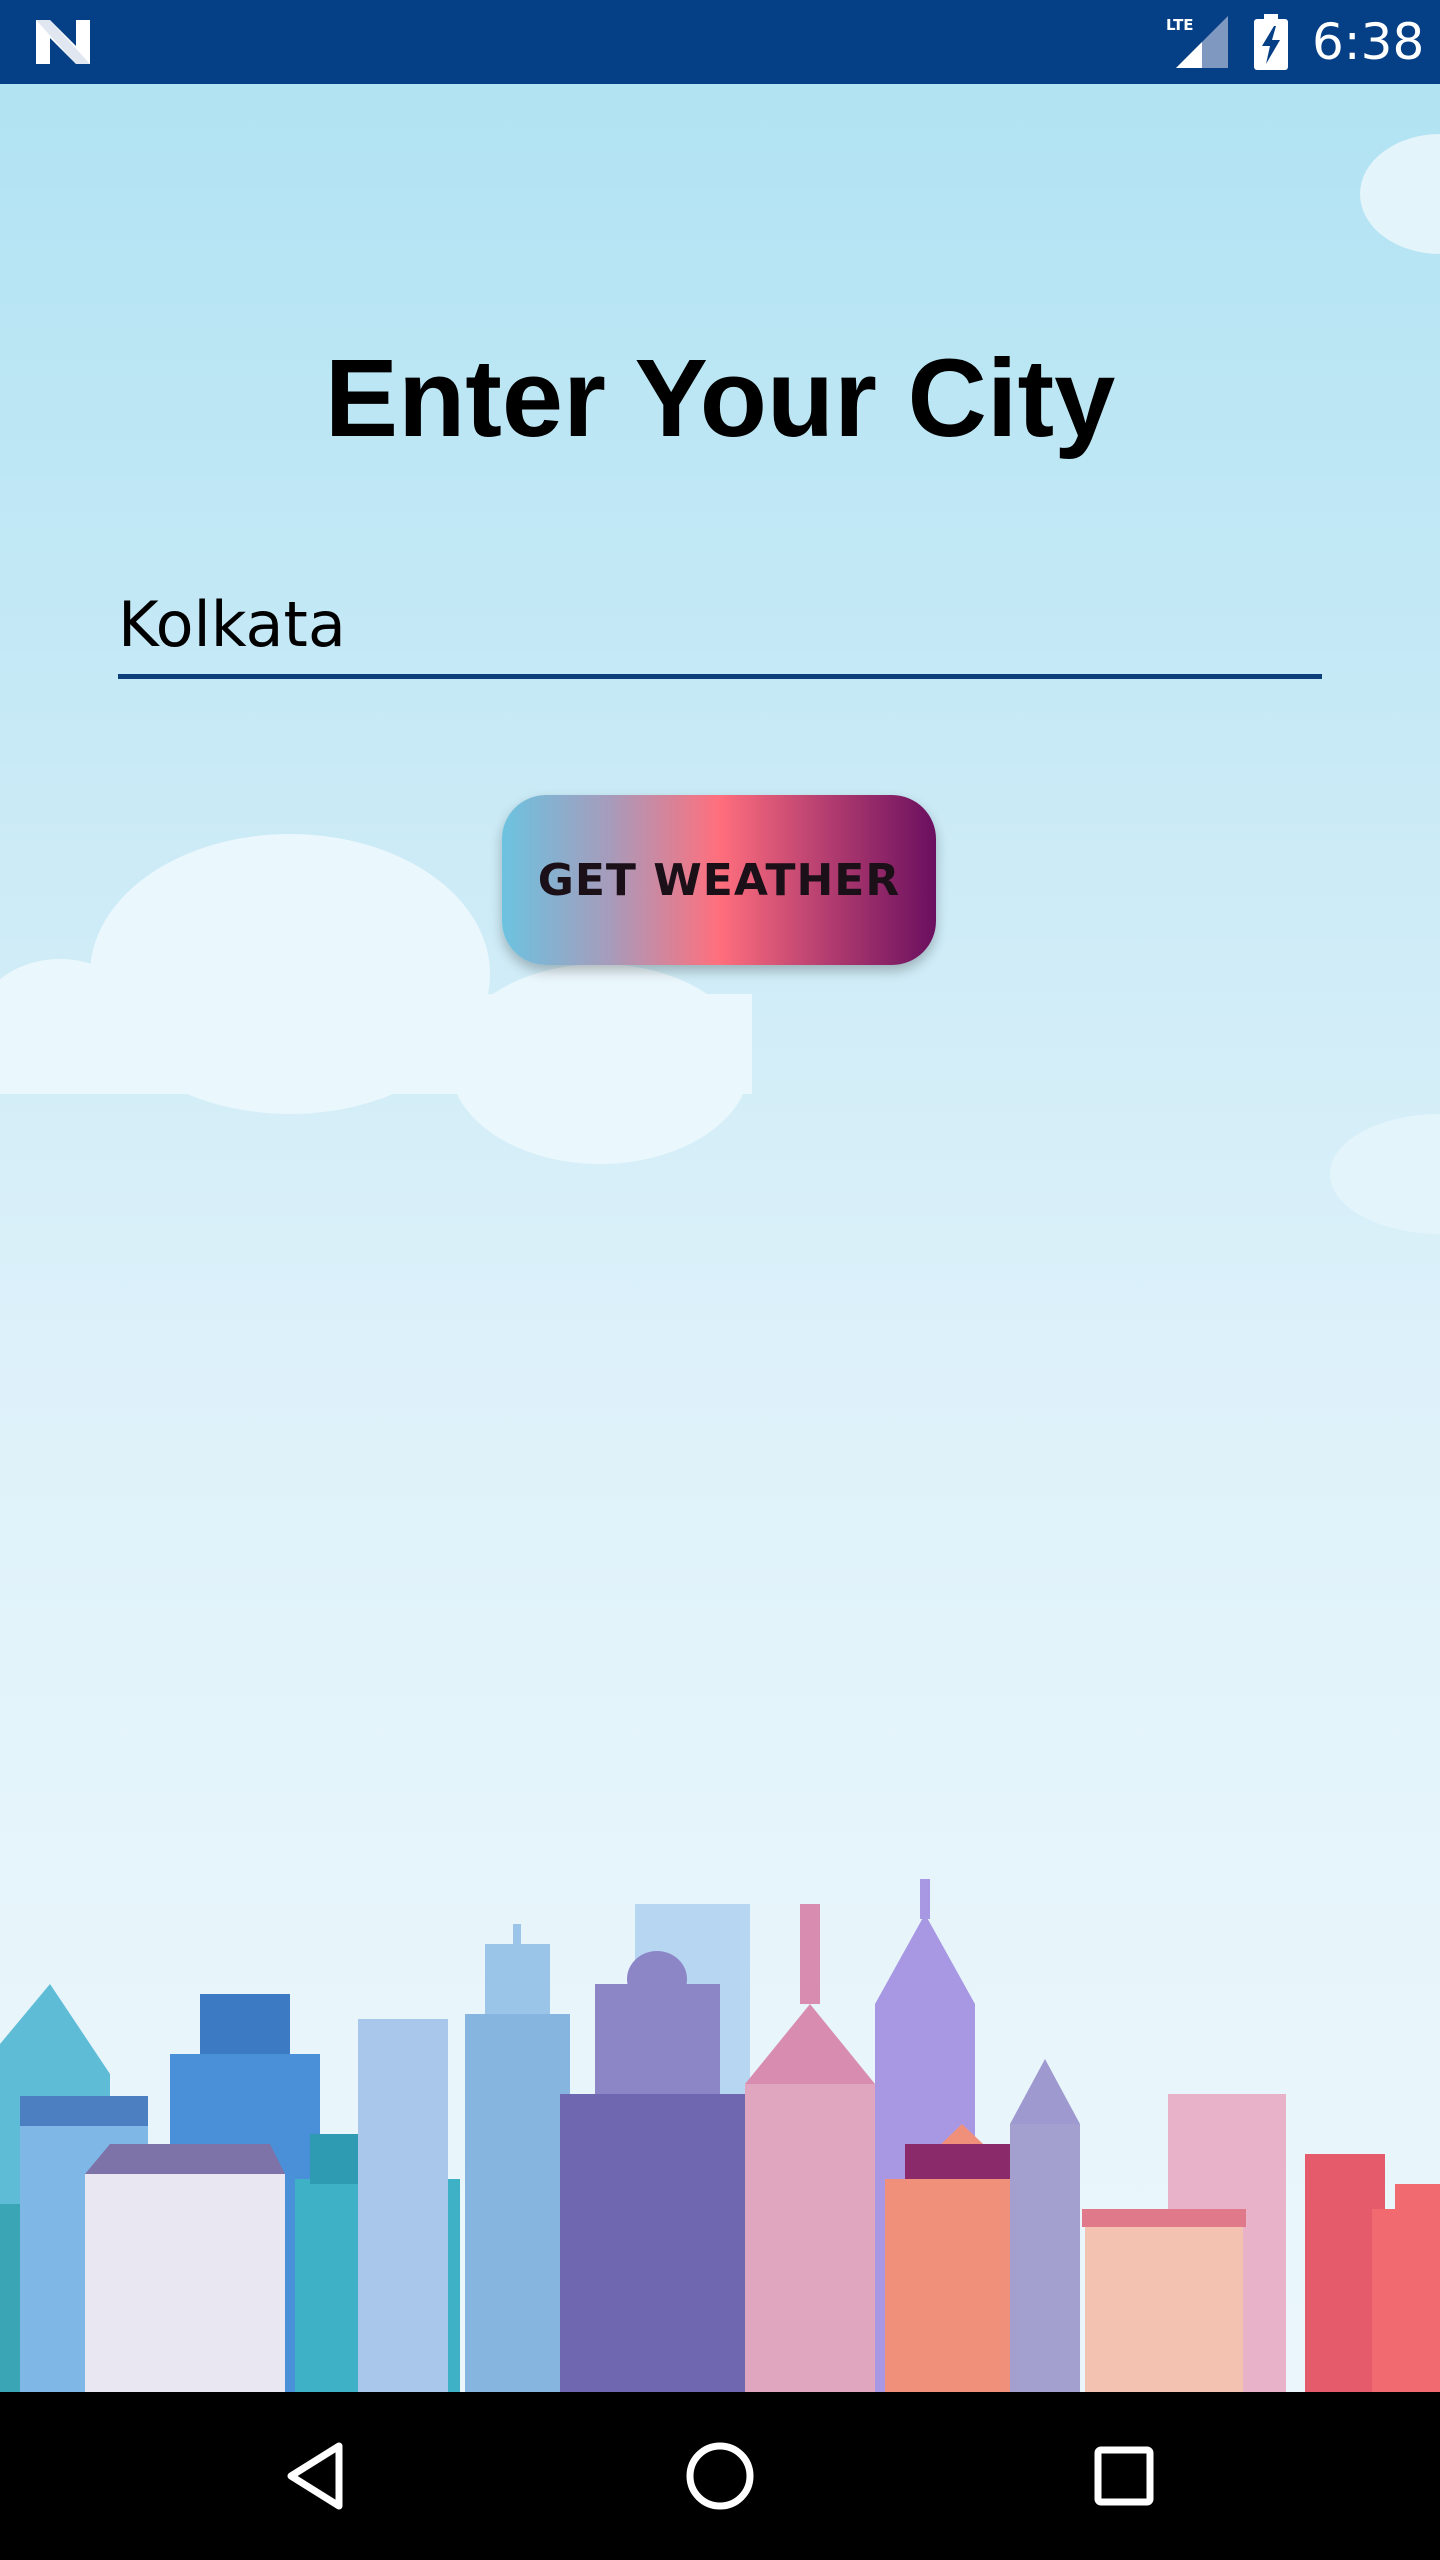 The image size is (1440, 2560). Describe the element at coordinates (720, 42) in the screenshot. I see `status-bar: LTE 6:38` at that location.